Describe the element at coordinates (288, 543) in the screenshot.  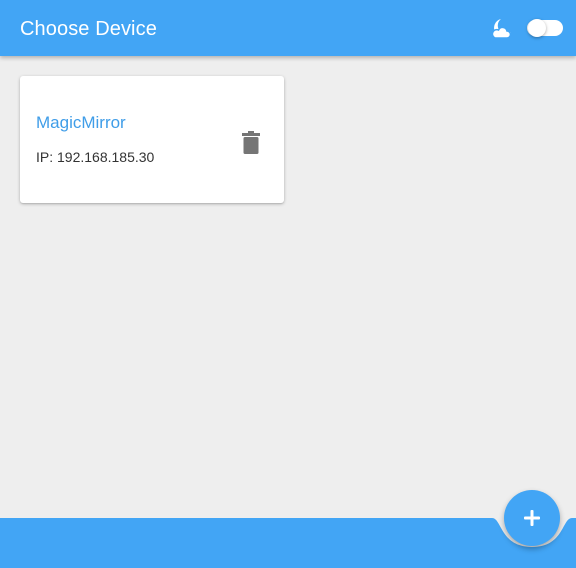
I see `bottom-app-bar` at that location.